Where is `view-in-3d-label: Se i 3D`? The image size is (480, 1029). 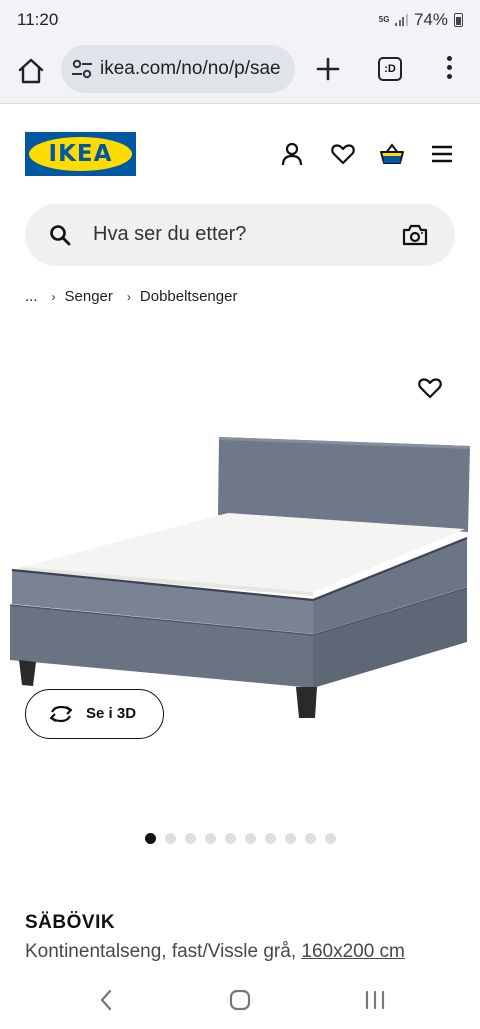 view-in-3d-label: Se i 3D is located at coordinates (111, 713).